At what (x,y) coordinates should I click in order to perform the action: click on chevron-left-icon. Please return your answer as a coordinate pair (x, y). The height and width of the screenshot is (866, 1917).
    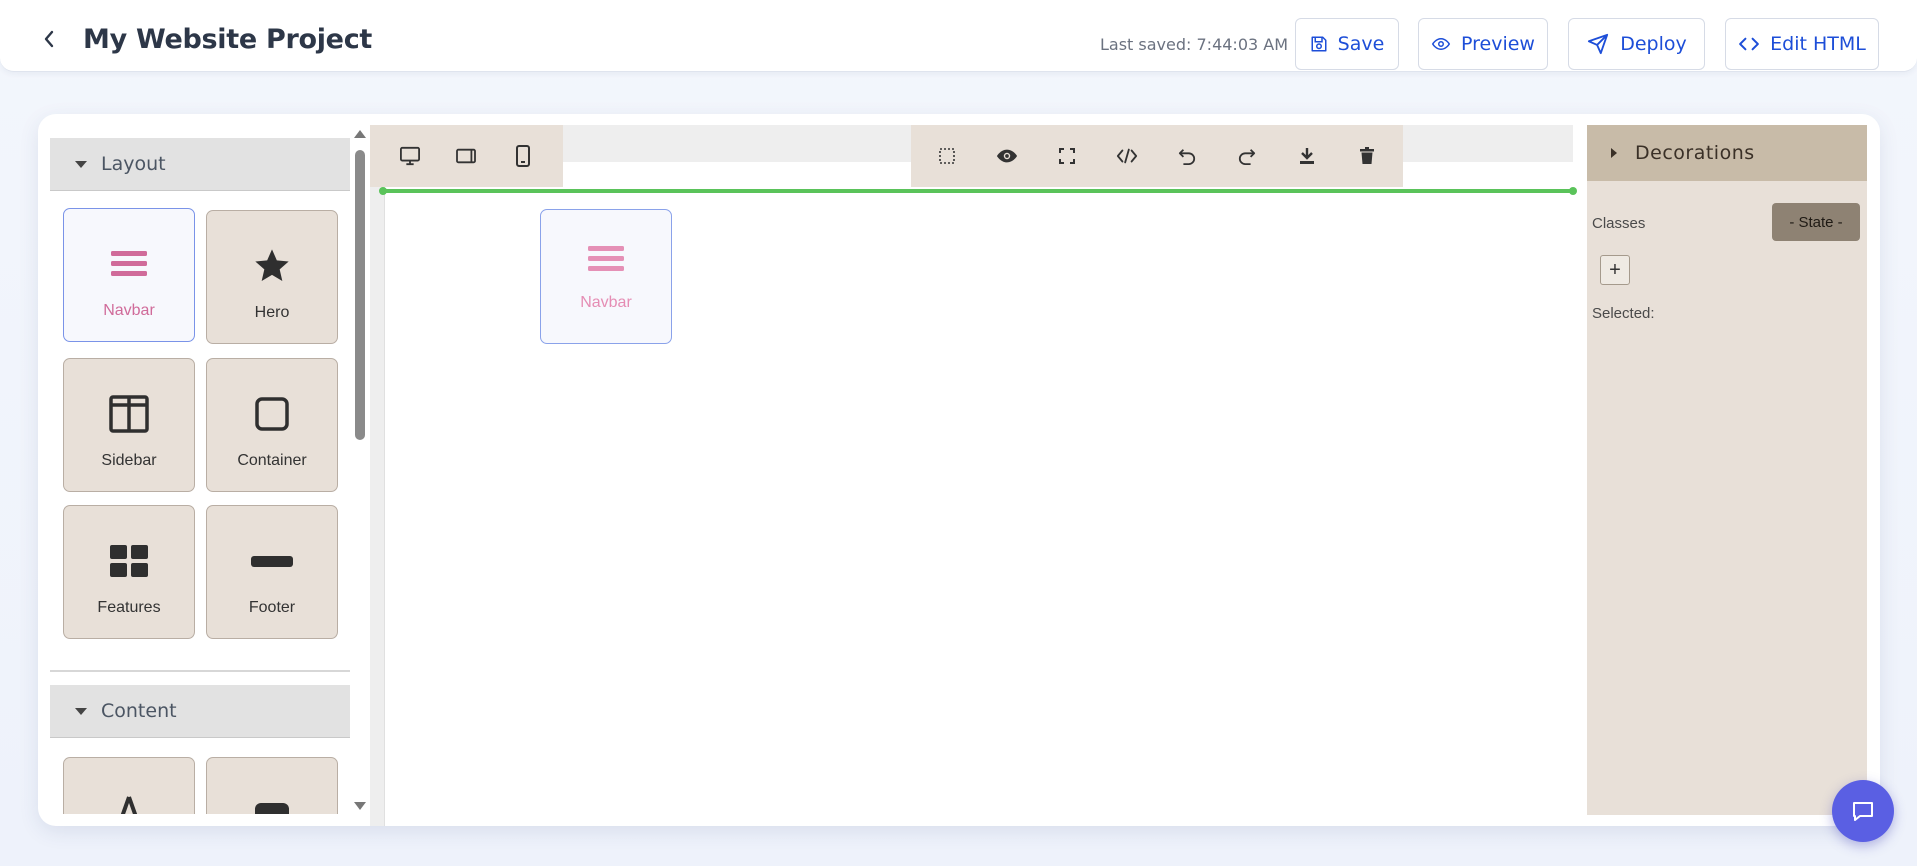
    Looking at the image, I should click on (49, 39).